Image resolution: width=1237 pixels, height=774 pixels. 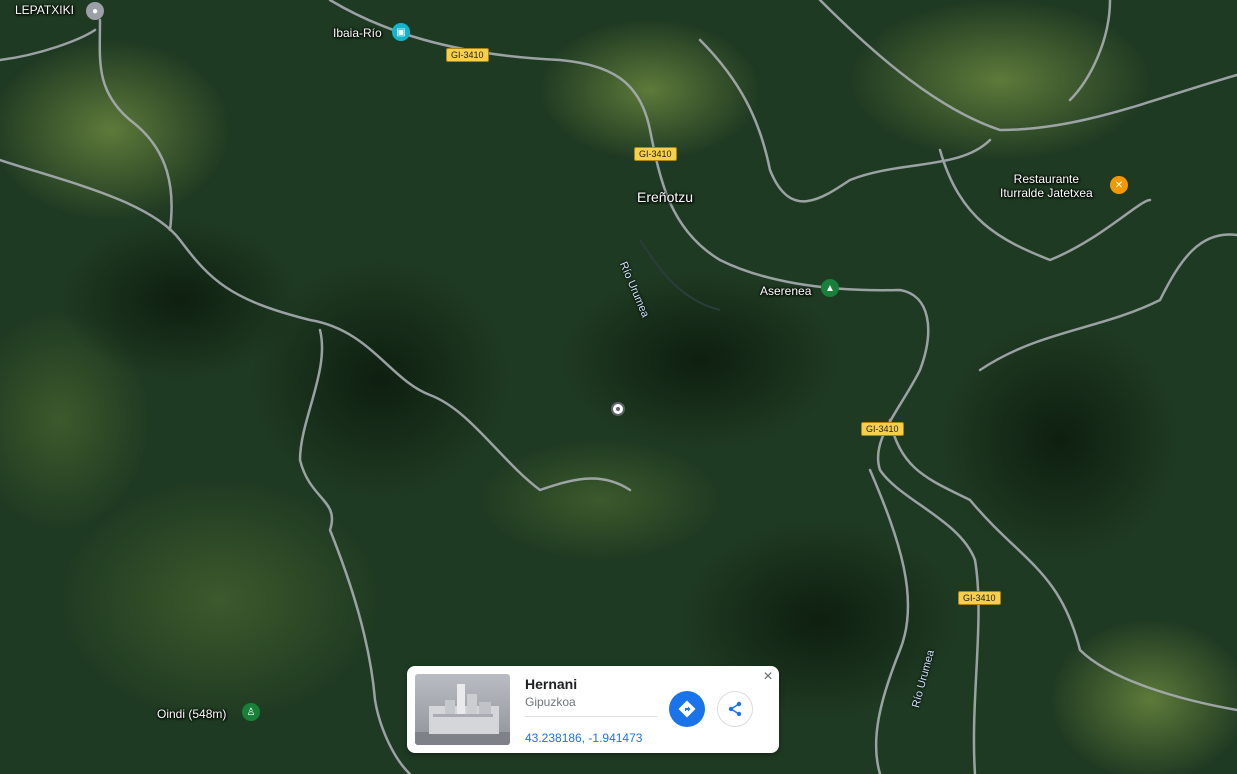 I want to click on share-icon, so click(x=735, y=709).